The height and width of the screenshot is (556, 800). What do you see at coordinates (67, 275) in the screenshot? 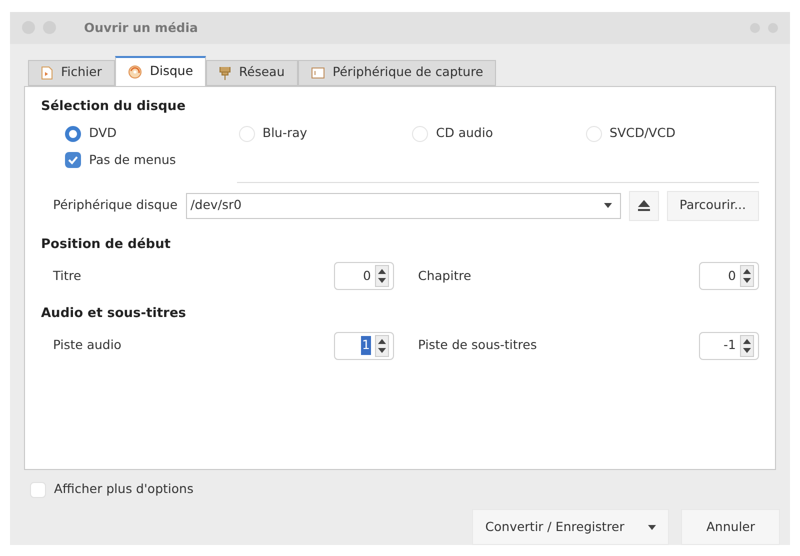
I see `field-label: Titre` at bounding box center [67, 275].